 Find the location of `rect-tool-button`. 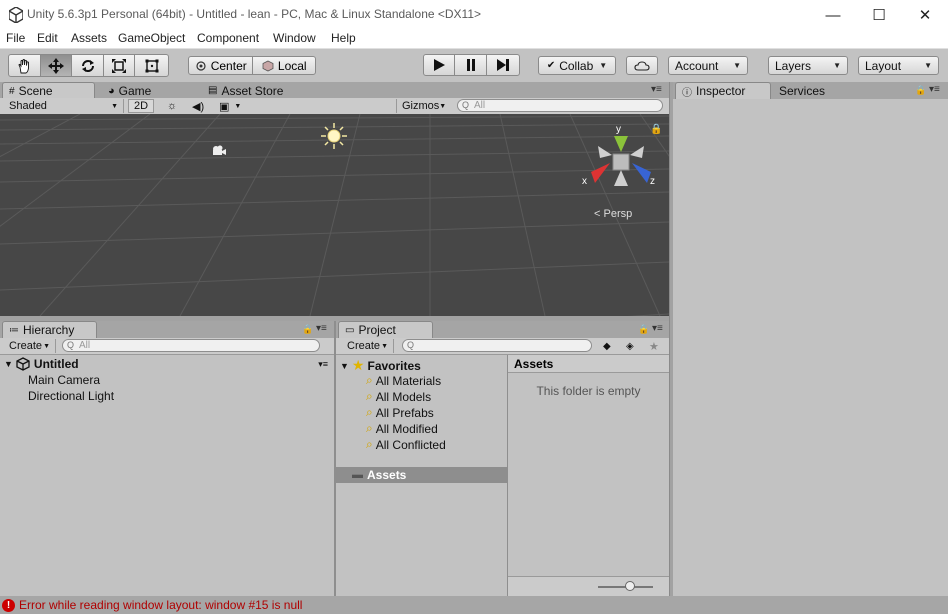

rect-tool-button is located at coordinates (151, 65).